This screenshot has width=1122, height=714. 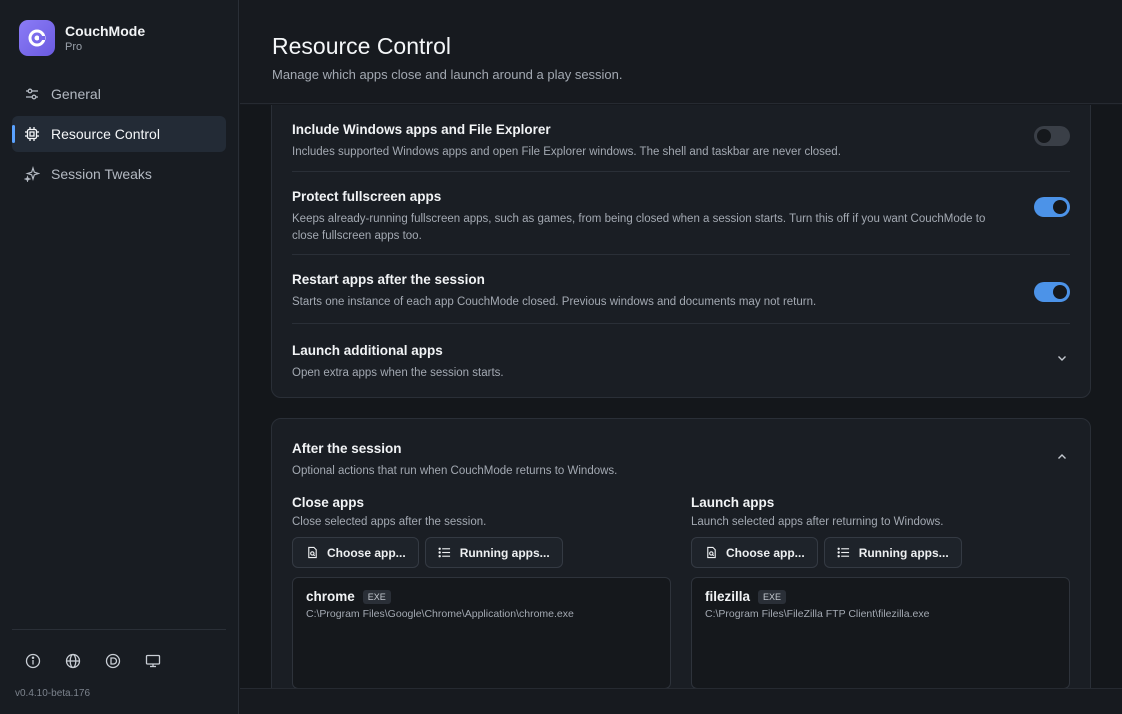 I want to click on page-title: Resource Control, so click(x=361, y=46).